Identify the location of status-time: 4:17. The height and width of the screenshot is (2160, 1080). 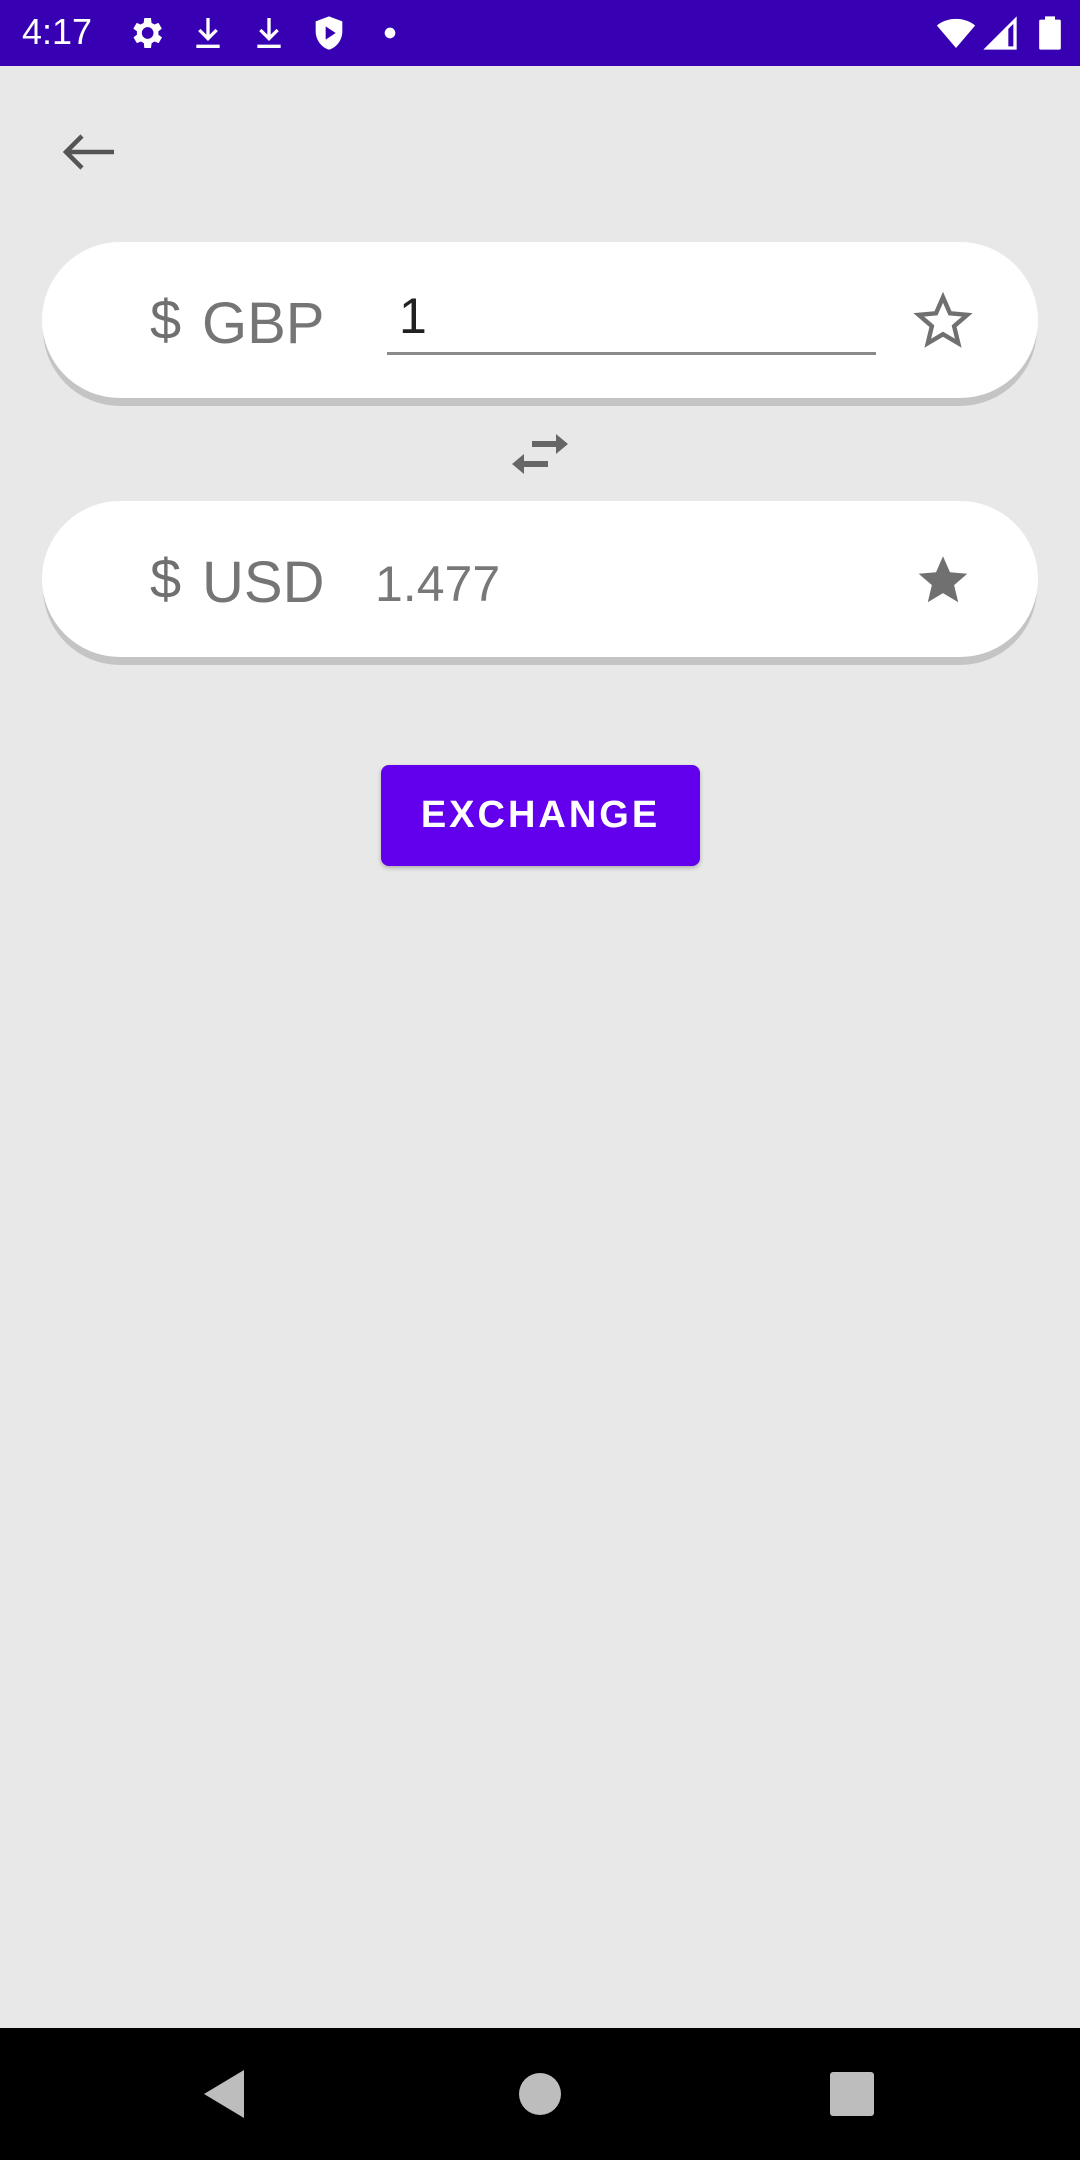
(57, 31).